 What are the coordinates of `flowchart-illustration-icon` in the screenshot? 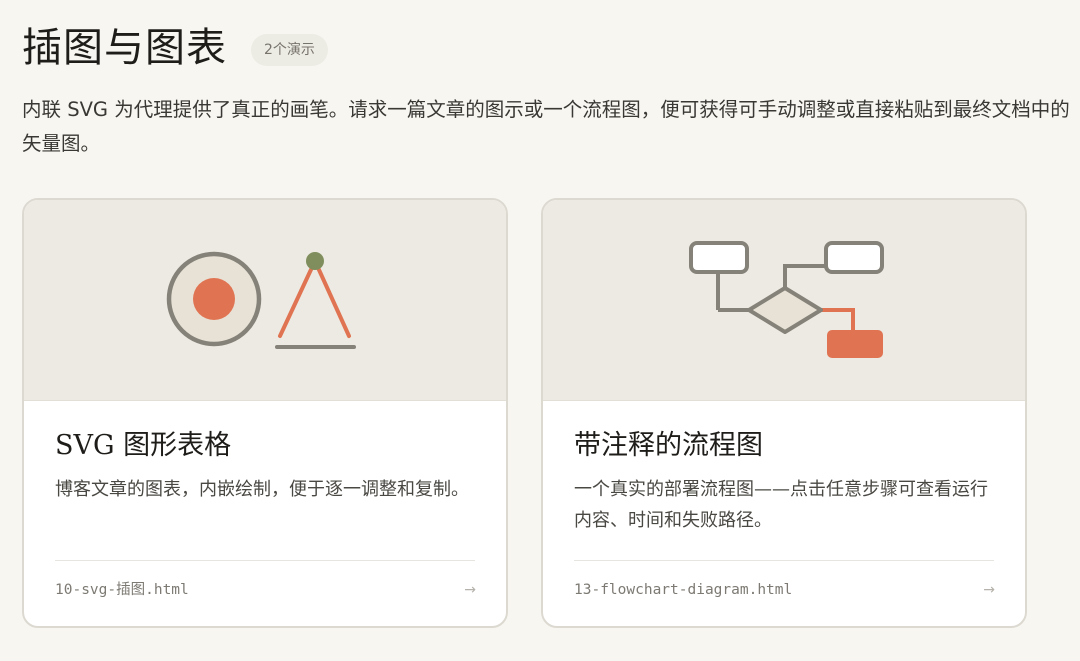 It's located at (786, 299).